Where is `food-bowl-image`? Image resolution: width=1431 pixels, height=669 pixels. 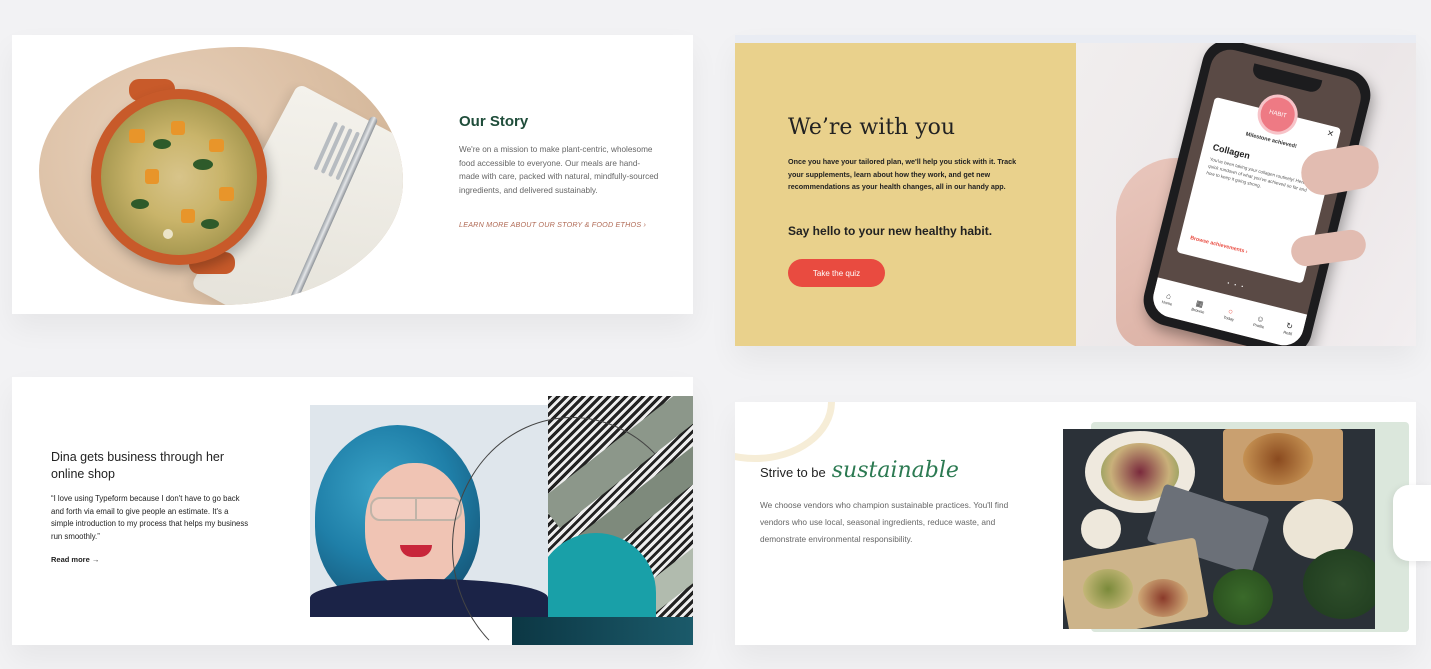
food-bowl-image is located at coordinates (221, 176).